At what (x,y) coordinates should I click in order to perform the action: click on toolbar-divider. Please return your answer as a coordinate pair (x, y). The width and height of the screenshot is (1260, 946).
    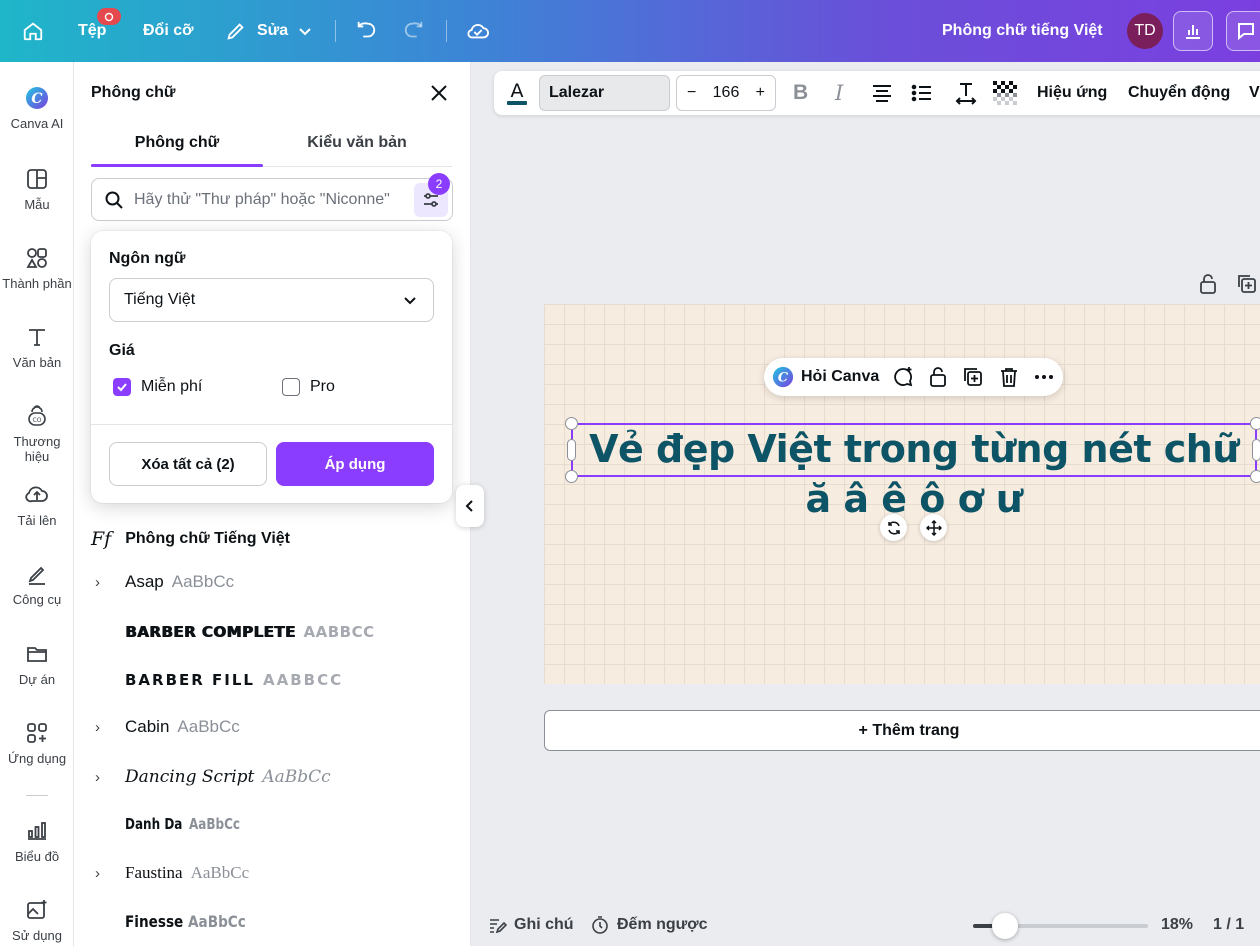
    Looking at the image, I should click on (335, 31).